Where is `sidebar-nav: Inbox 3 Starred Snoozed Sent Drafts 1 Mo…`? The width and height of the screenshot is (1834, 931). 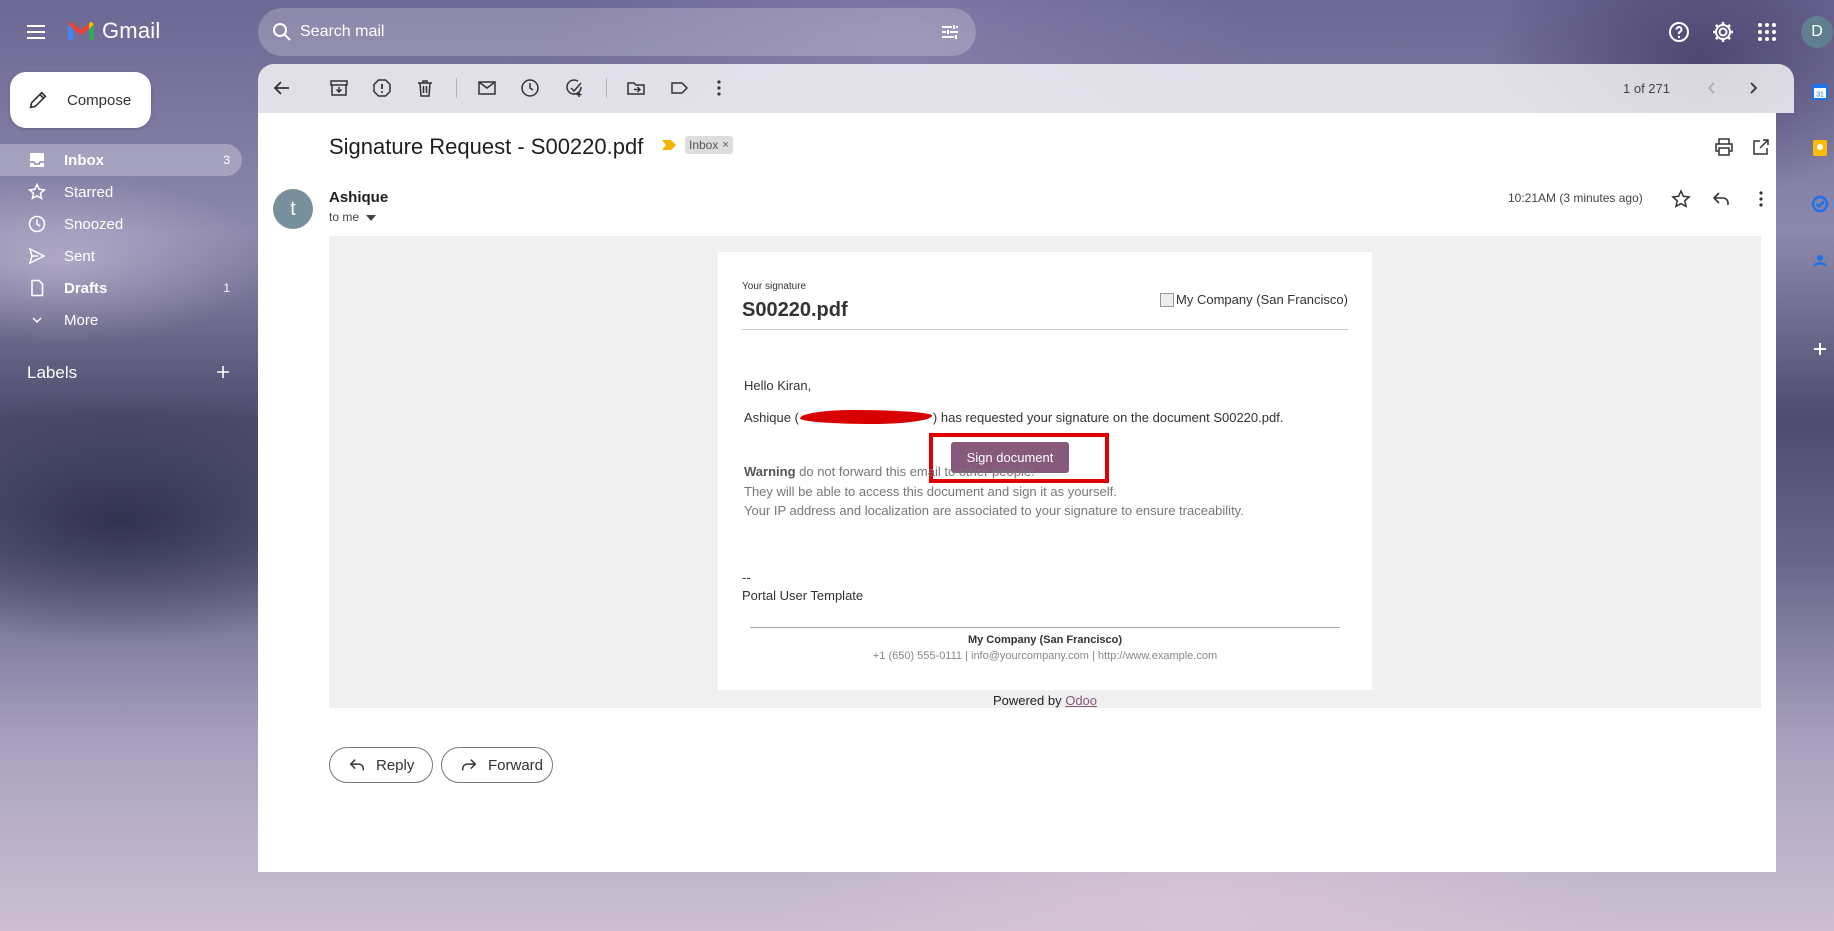 sidebar-nav: Inbox 3 Starred Snoozed Sent Drafts 1 Mo… is located at coordinates (121, 240).